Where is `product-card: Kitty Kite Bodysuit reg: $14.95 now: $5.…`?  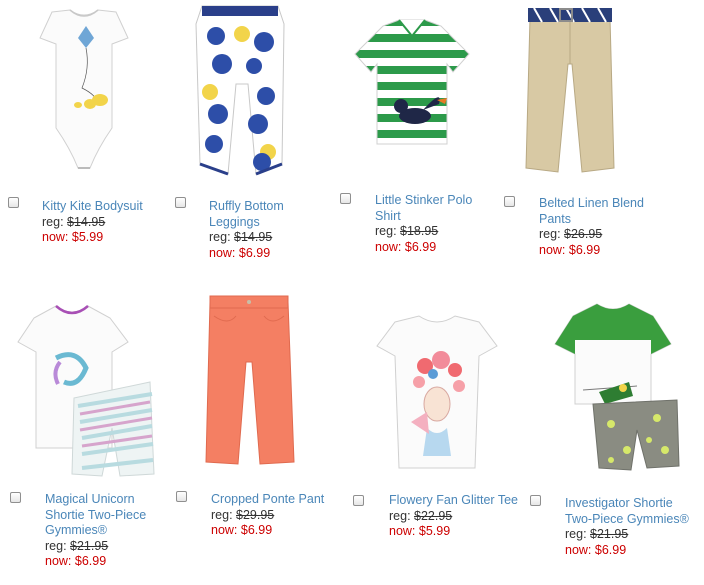 product-card: Kitty Kite Bodysuit reg: $14.95 now: $5.… is located at coordinates (85, 130).